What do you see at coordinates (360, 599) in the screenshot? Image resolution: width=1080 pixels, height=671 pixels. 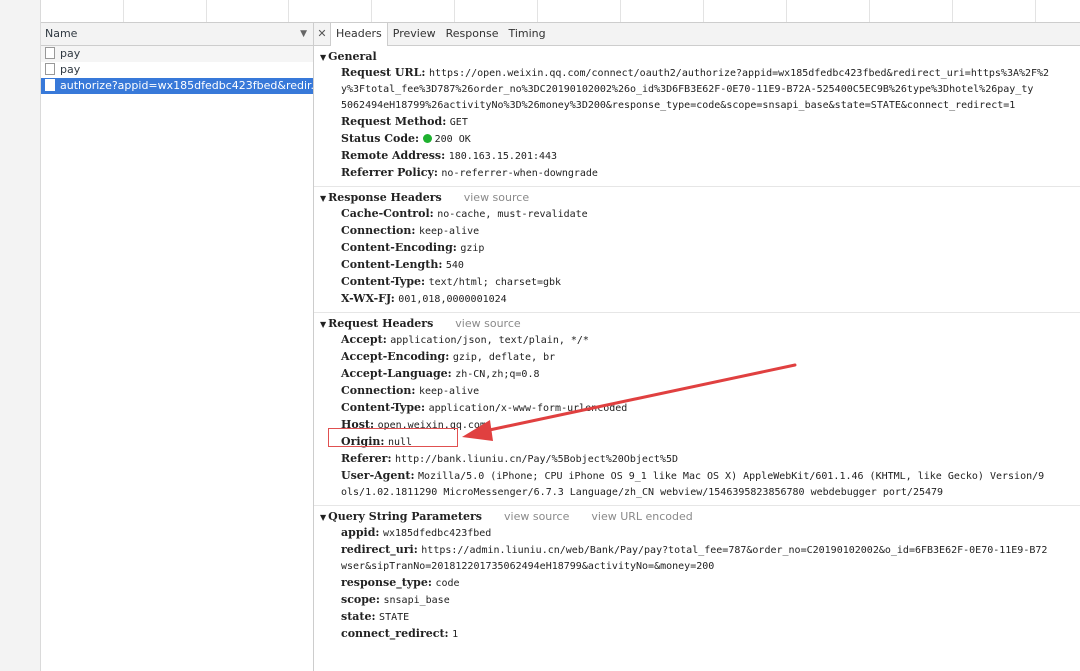 I see `field-key: scope:` at bounding box center [360, 599].